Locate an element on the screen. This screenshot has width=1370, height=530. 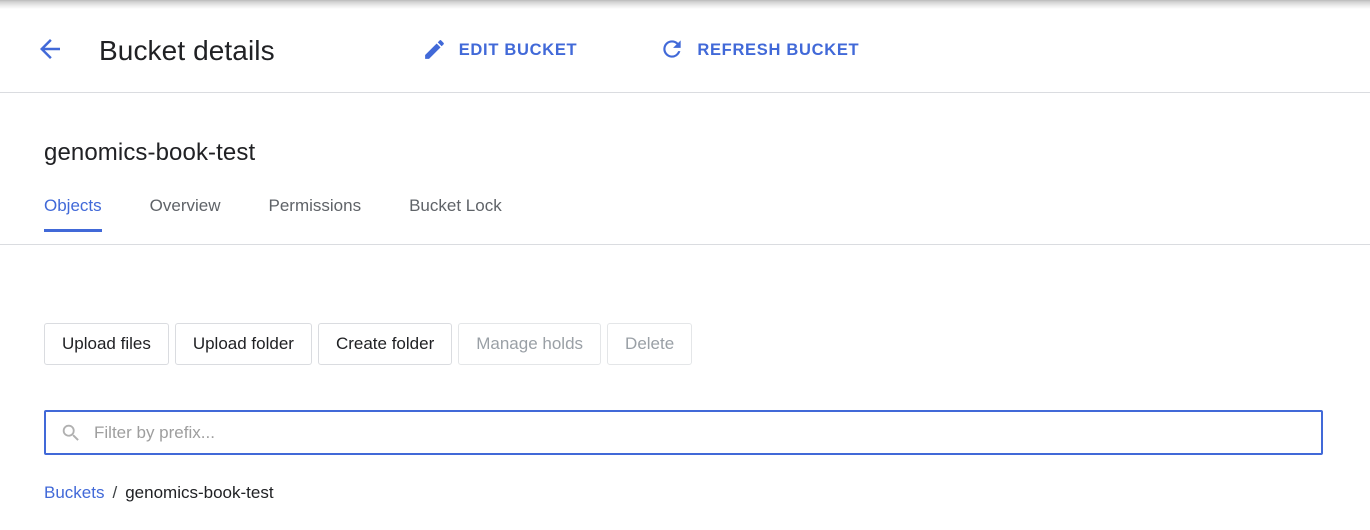
back-button is located at coordinates (50, 51).